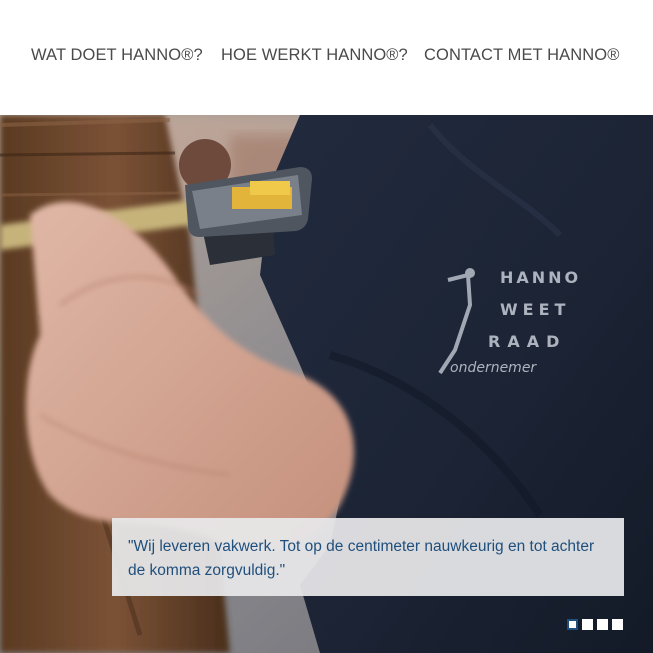  Describe the element at coordinates (521, 55) in the screenshot. I see `nav-link-contact-met-hanno: CONTACT MET HANNO®` at that location.